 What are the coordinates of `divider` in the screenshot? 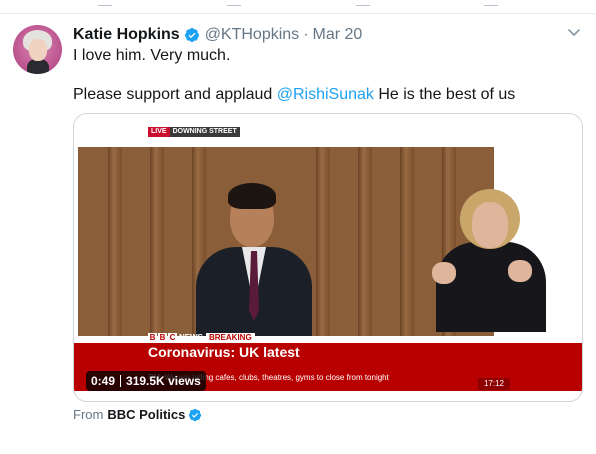 It's located at (298, 13).